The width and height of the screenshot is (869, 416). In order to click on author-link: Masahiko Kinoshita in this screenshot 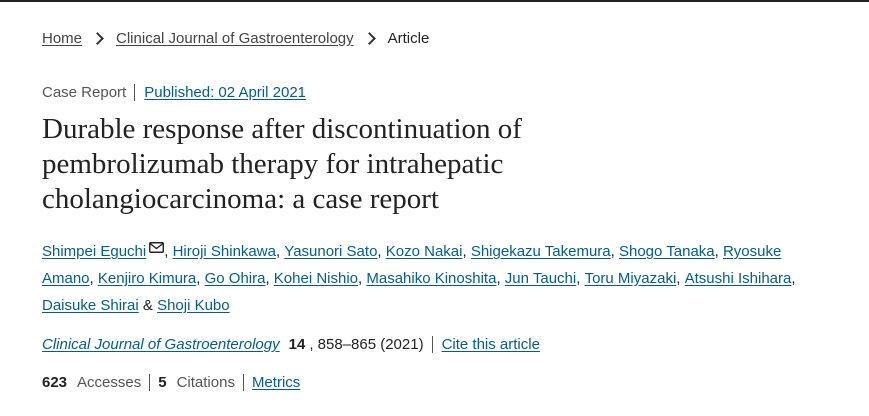, I will do `click(431, 278)`.